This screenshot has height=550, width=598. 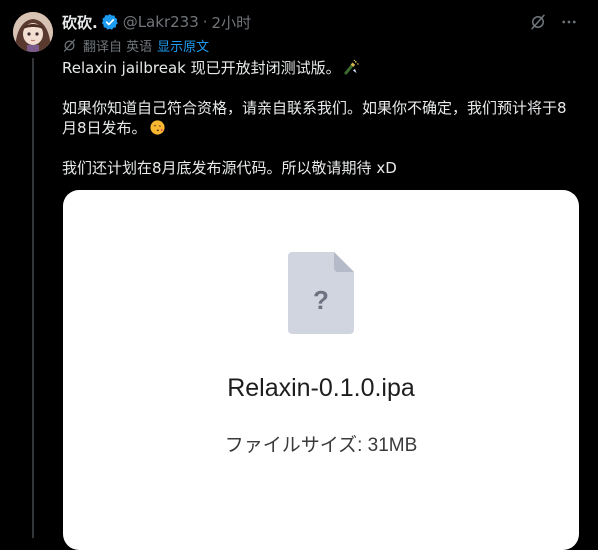 What do you see at coordinates (314, 118) in the screenshot?
I see `tweet-paragraph-2-text: 如果你知道自己符合资格，请亲自联系我们。如果你不确定，我们预计将于8月8日发布。` at bounding box center [314, 118].